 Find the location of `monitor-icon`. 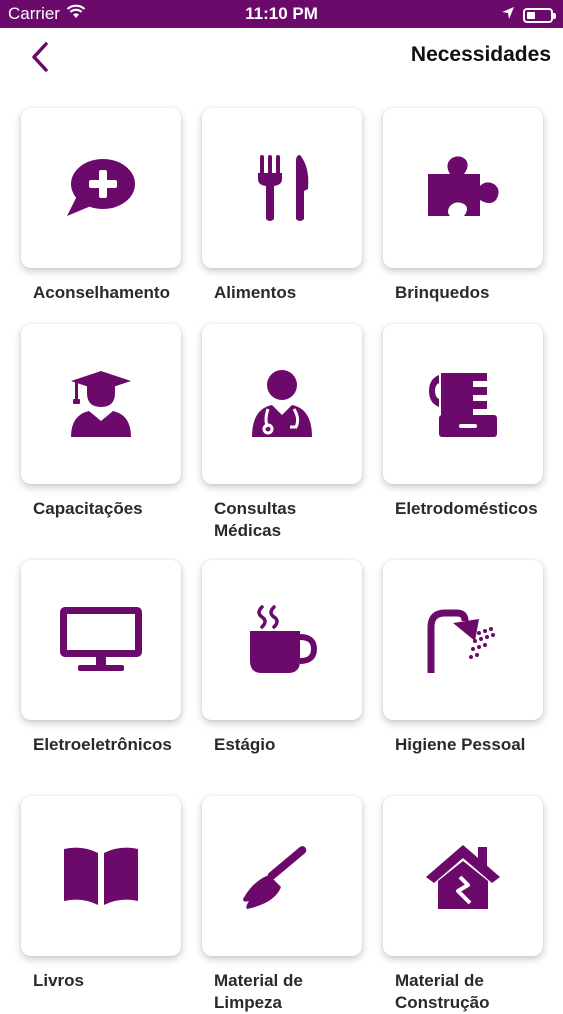

monitor-icon is located at coordinates (101, 640).